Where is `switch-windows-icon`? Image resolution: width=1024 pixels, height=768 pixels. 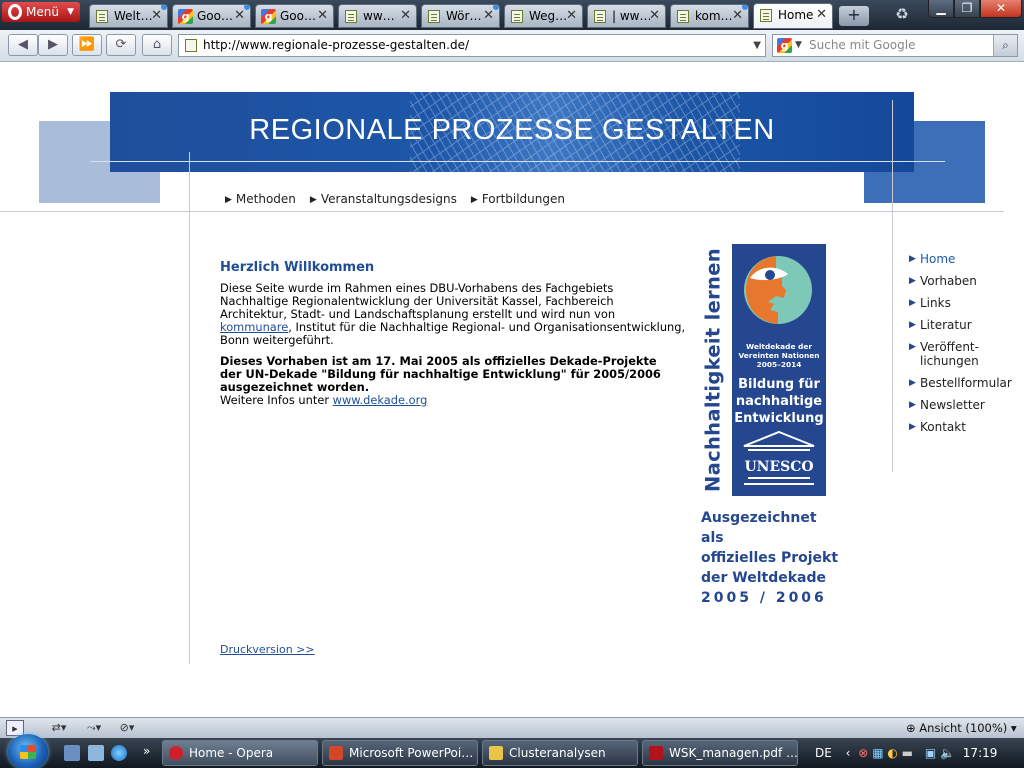 switch-windows-icon is located at coordinates (96, 753).